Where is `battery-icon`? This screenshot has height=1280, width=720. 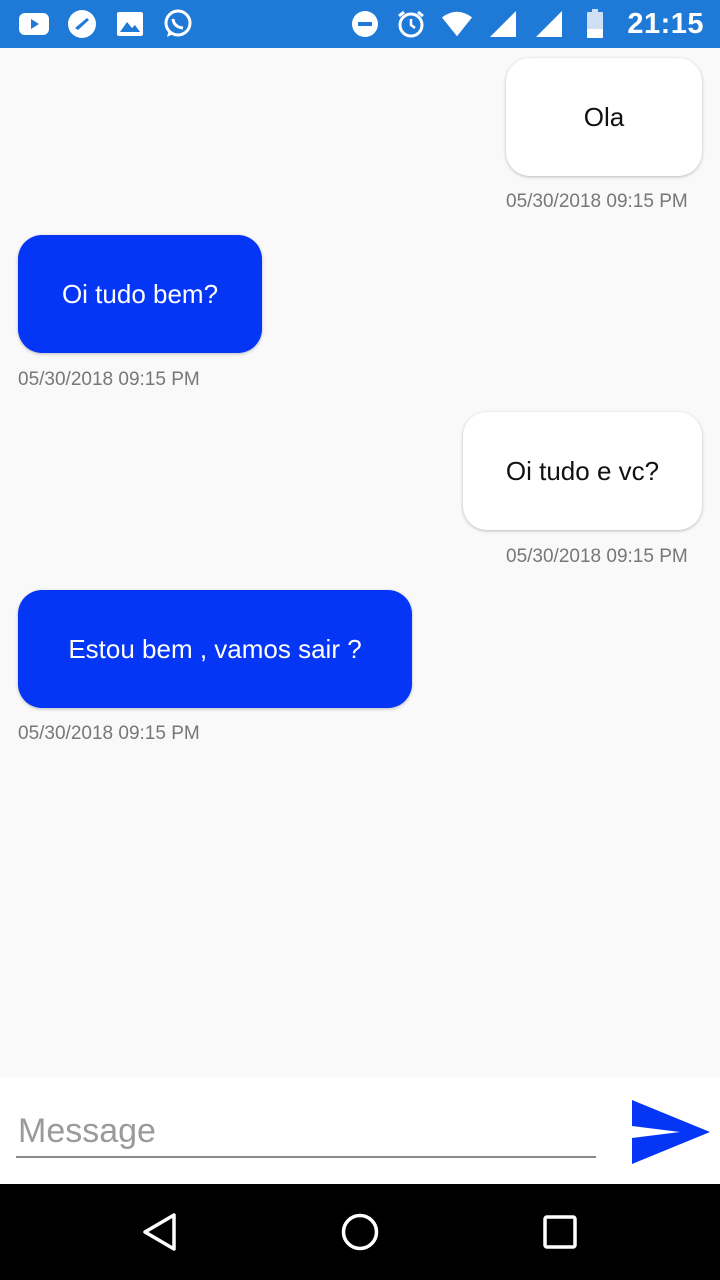 battery-icon is located at coordinates (595, 24).